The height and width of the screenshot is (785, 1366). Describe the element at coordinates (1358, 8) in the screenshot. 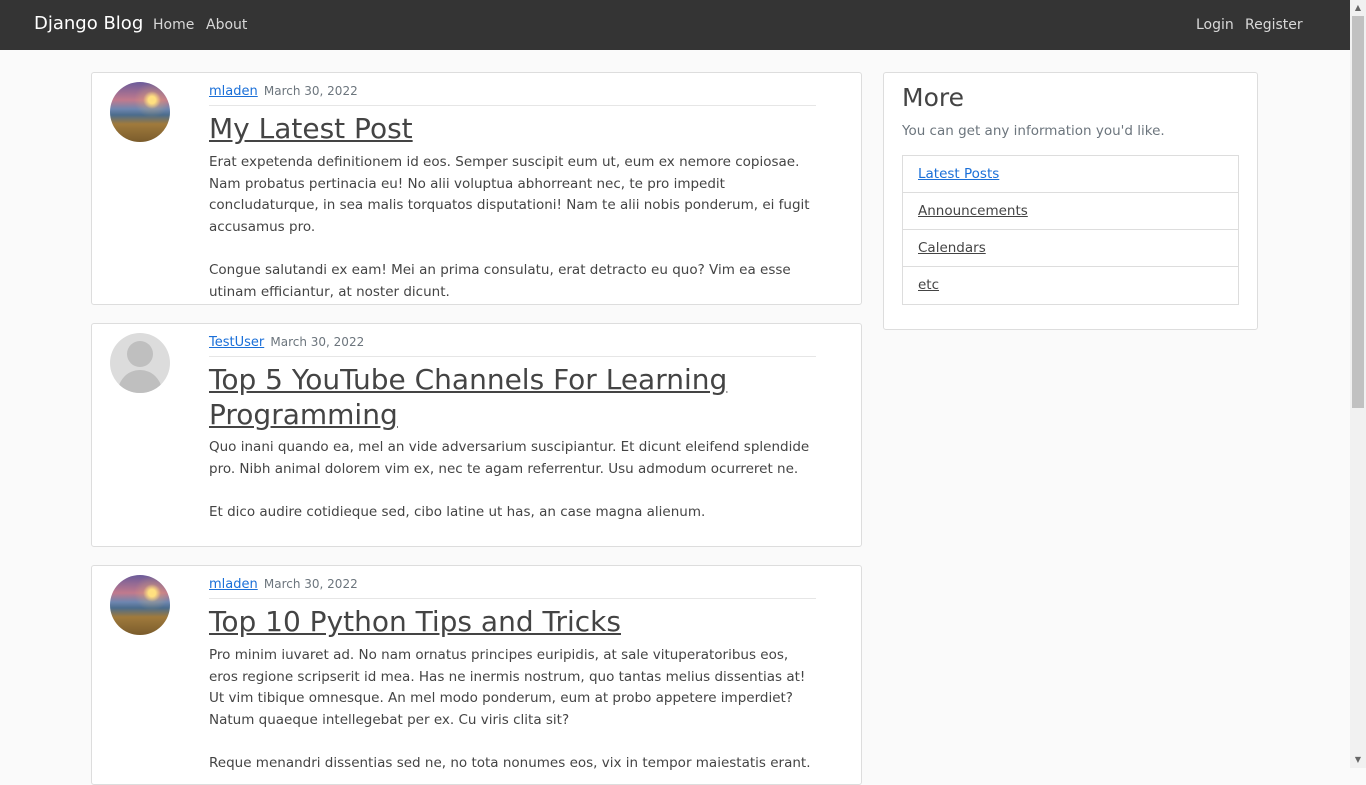

I see `scroll-up-arrow-icon: ▲` at that location.